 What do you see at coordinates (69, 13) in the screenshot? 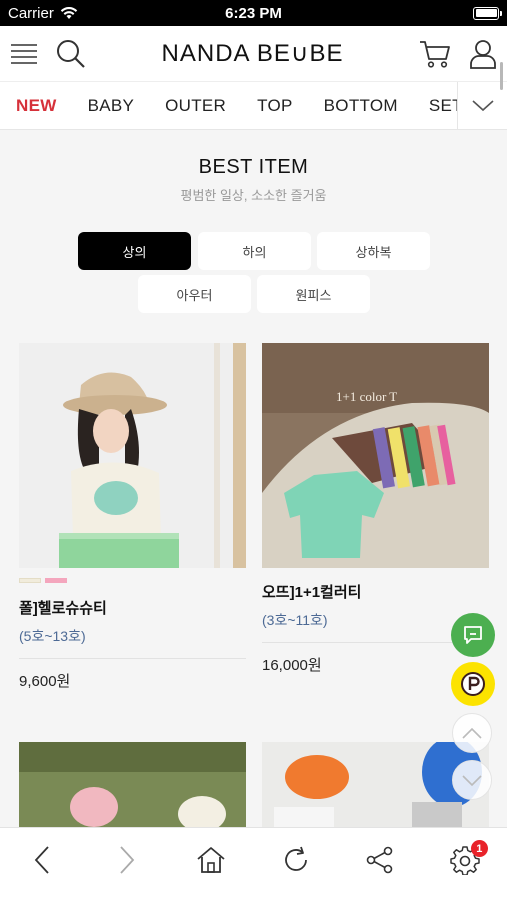
I see `wifi-icon` at bounding box center [69, 13].